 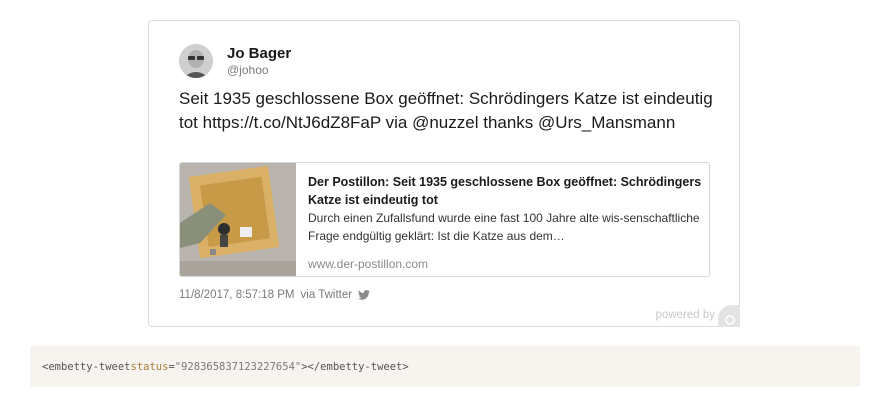 I want to click on tweet-via-text: via, so click(x=396, y=122).